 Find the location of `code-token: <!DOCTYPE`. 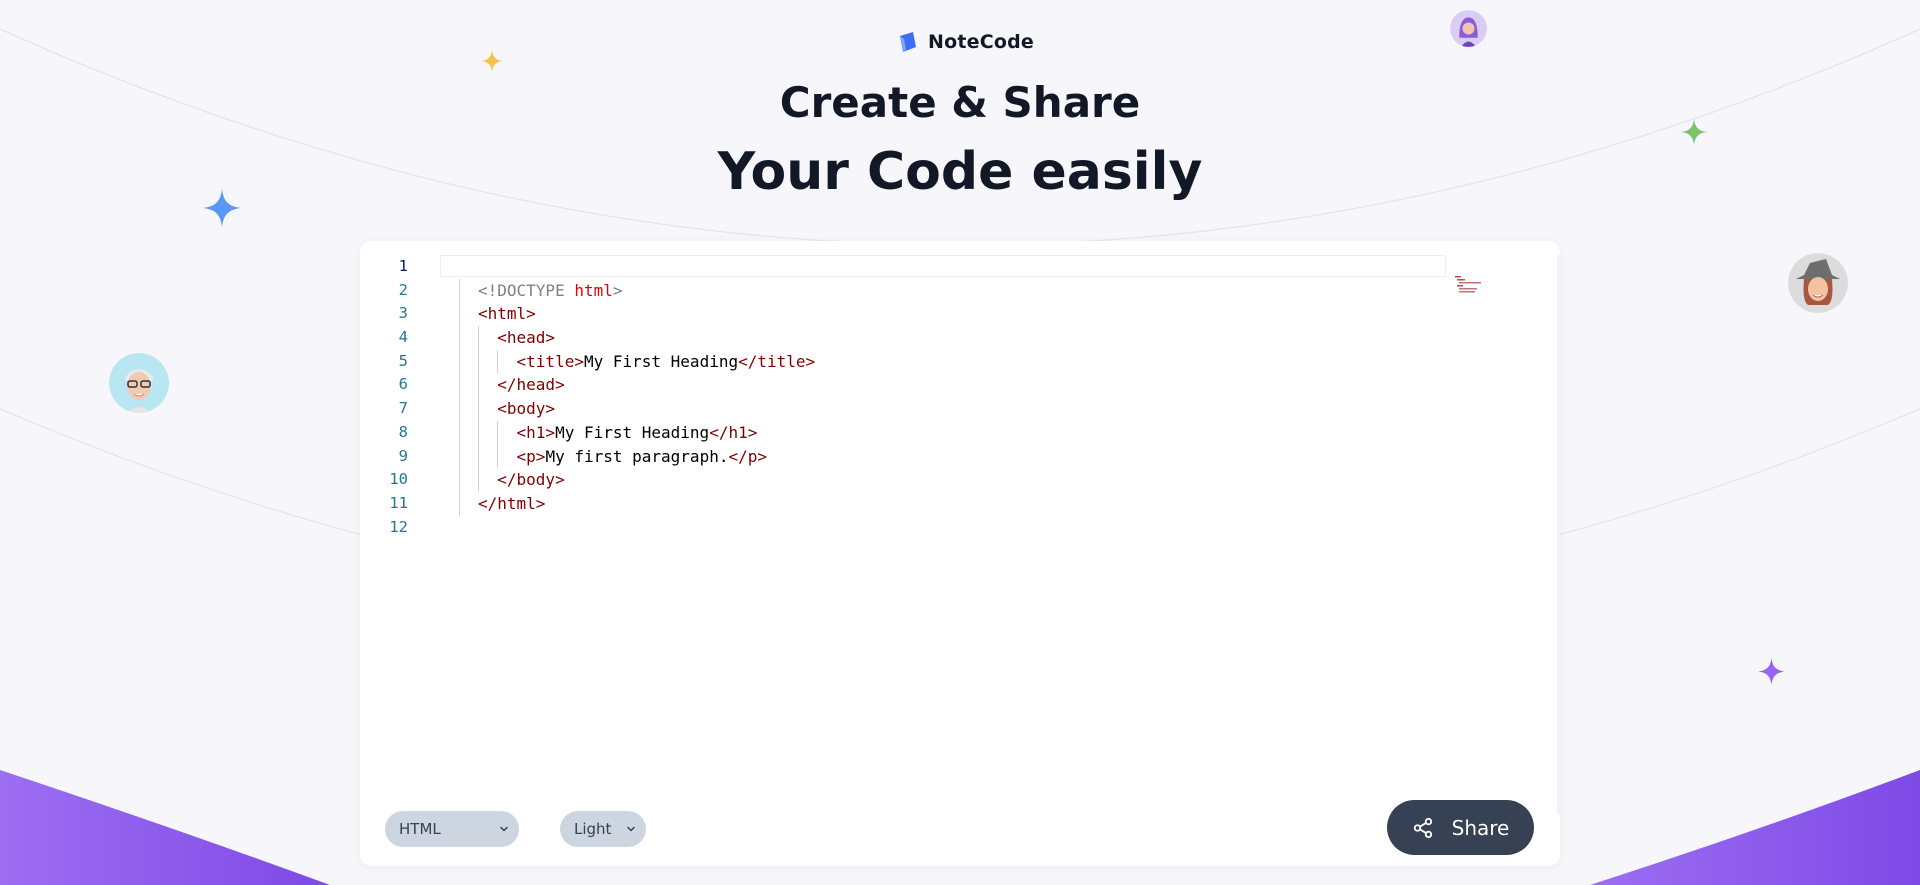

code-token: <!DOCTYPE is located at coordinates (521, 290).